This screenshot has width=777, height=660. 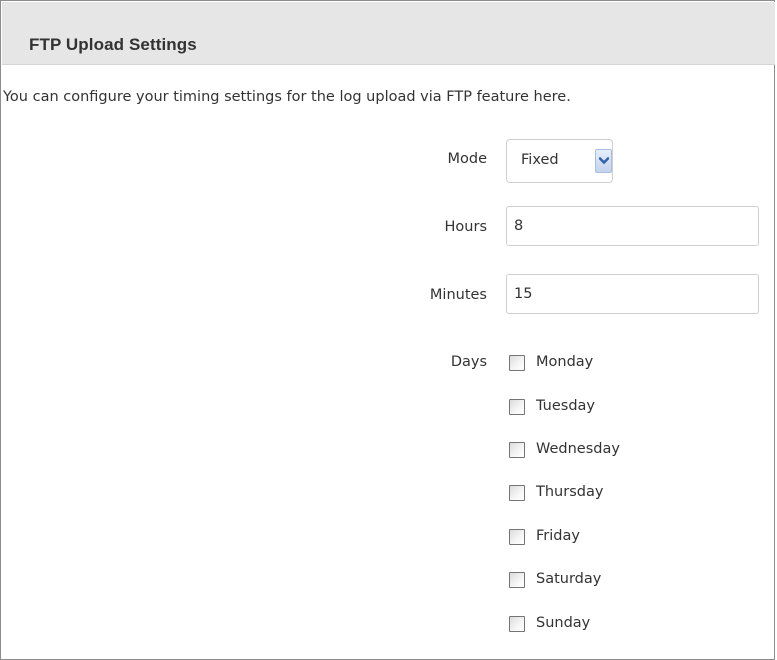 What do you see at coordinates (465, 227) in the screenshot?
I see `hours-label: Hours` at bounding box center [465, 227].